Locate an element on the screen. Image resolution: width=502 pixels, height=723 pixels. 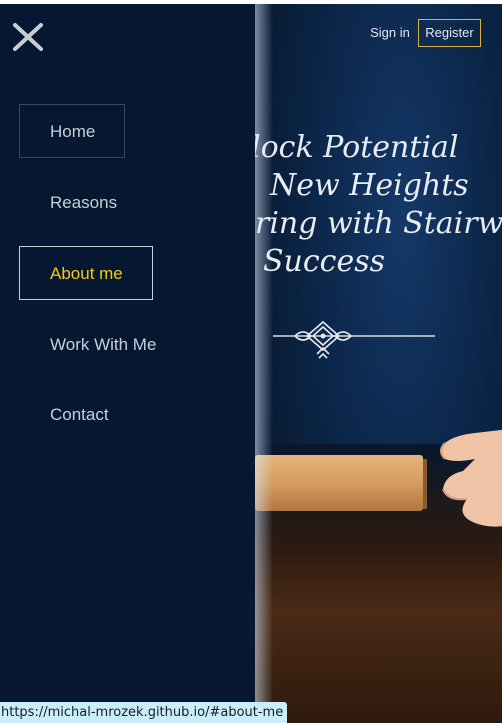
headline-line-2: New Heights is located at coordinates (369, 185).